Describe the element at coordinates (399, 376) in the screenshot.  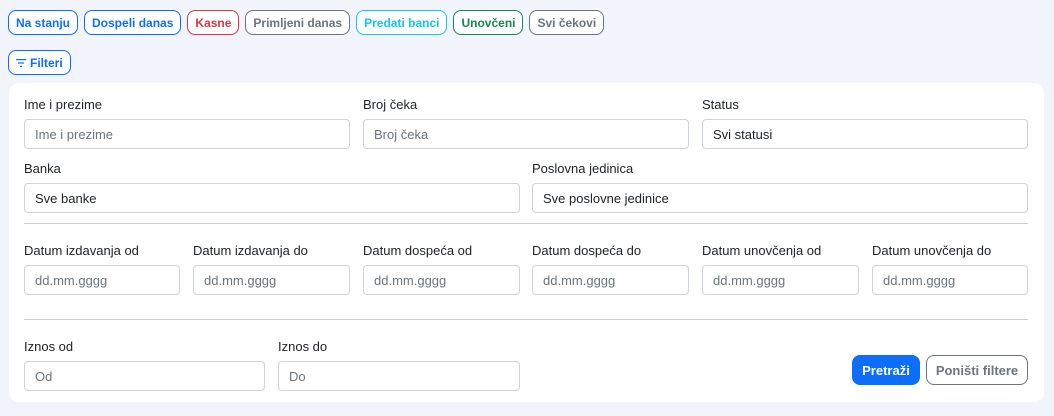
I see `amount-to-input` at that location.